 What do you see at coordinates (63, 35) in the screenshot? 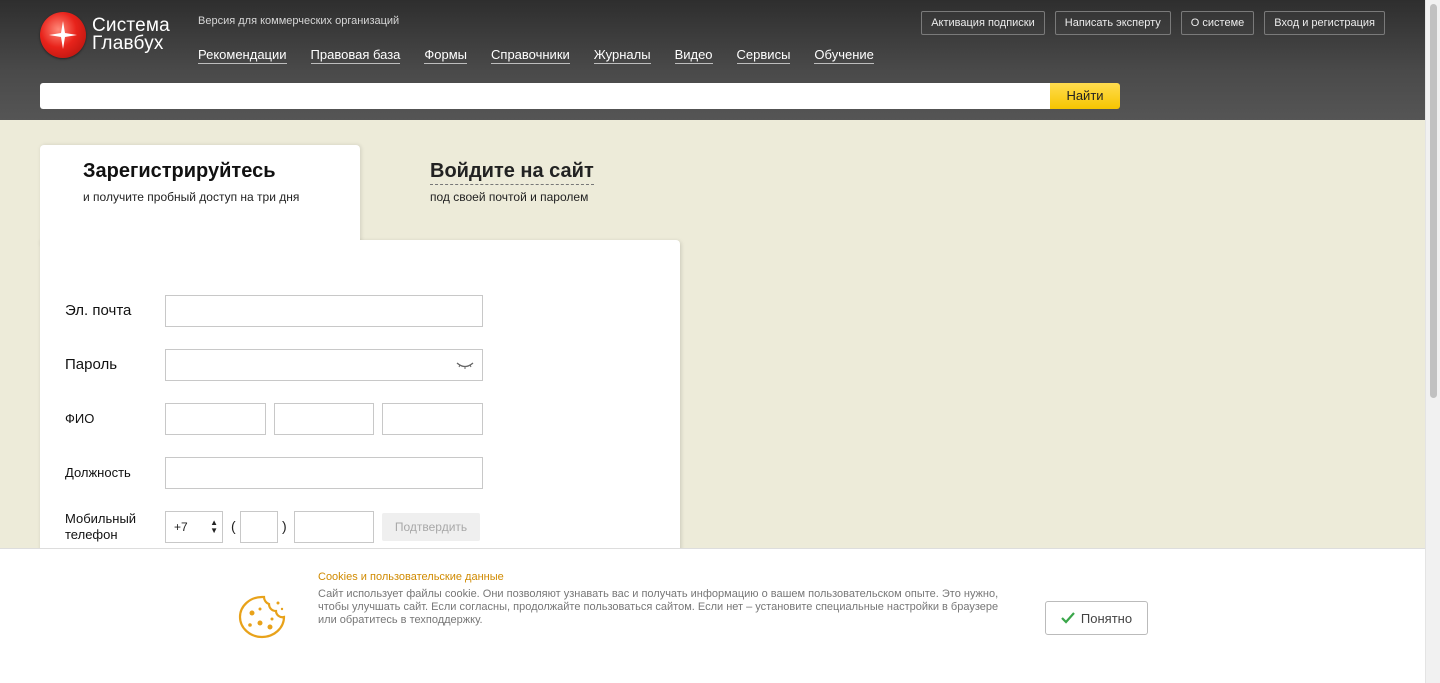
I see `logo-star-icon` at bounding box center [63, 35].